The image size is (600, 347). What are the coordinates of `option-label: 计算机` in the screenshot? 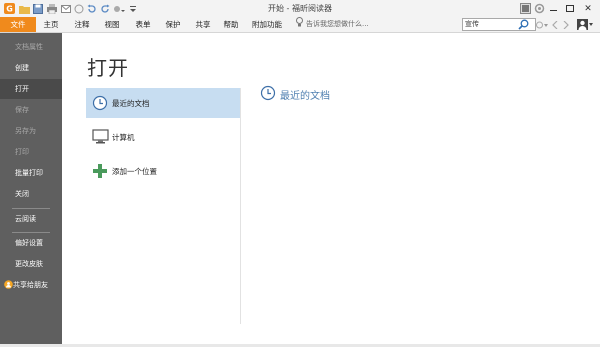 It's located at (123, 137).